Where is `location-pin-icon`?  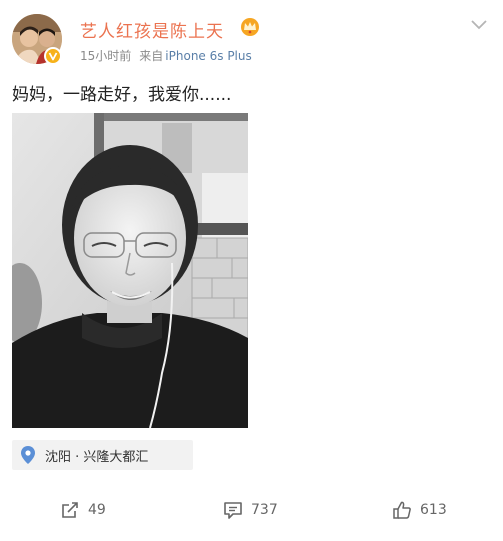 location-pin-icon is located at coordinates (28, 455).